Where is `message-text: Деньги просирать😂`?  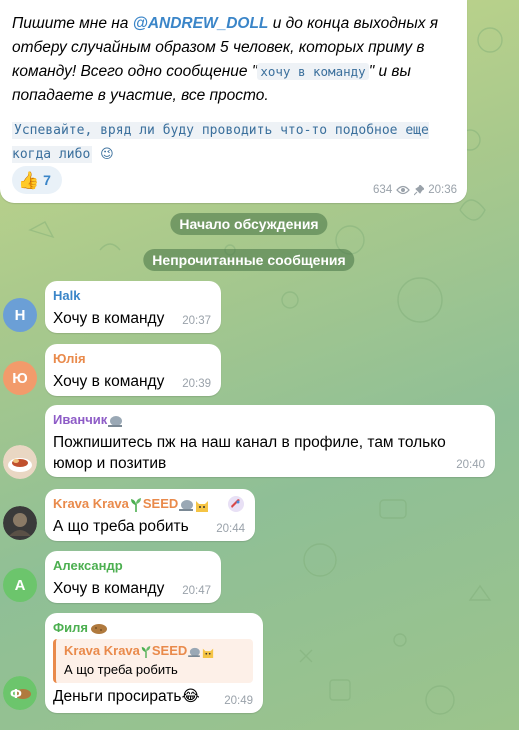
message-text: Деньги просирать😂 is located at coordinates (126, 696).